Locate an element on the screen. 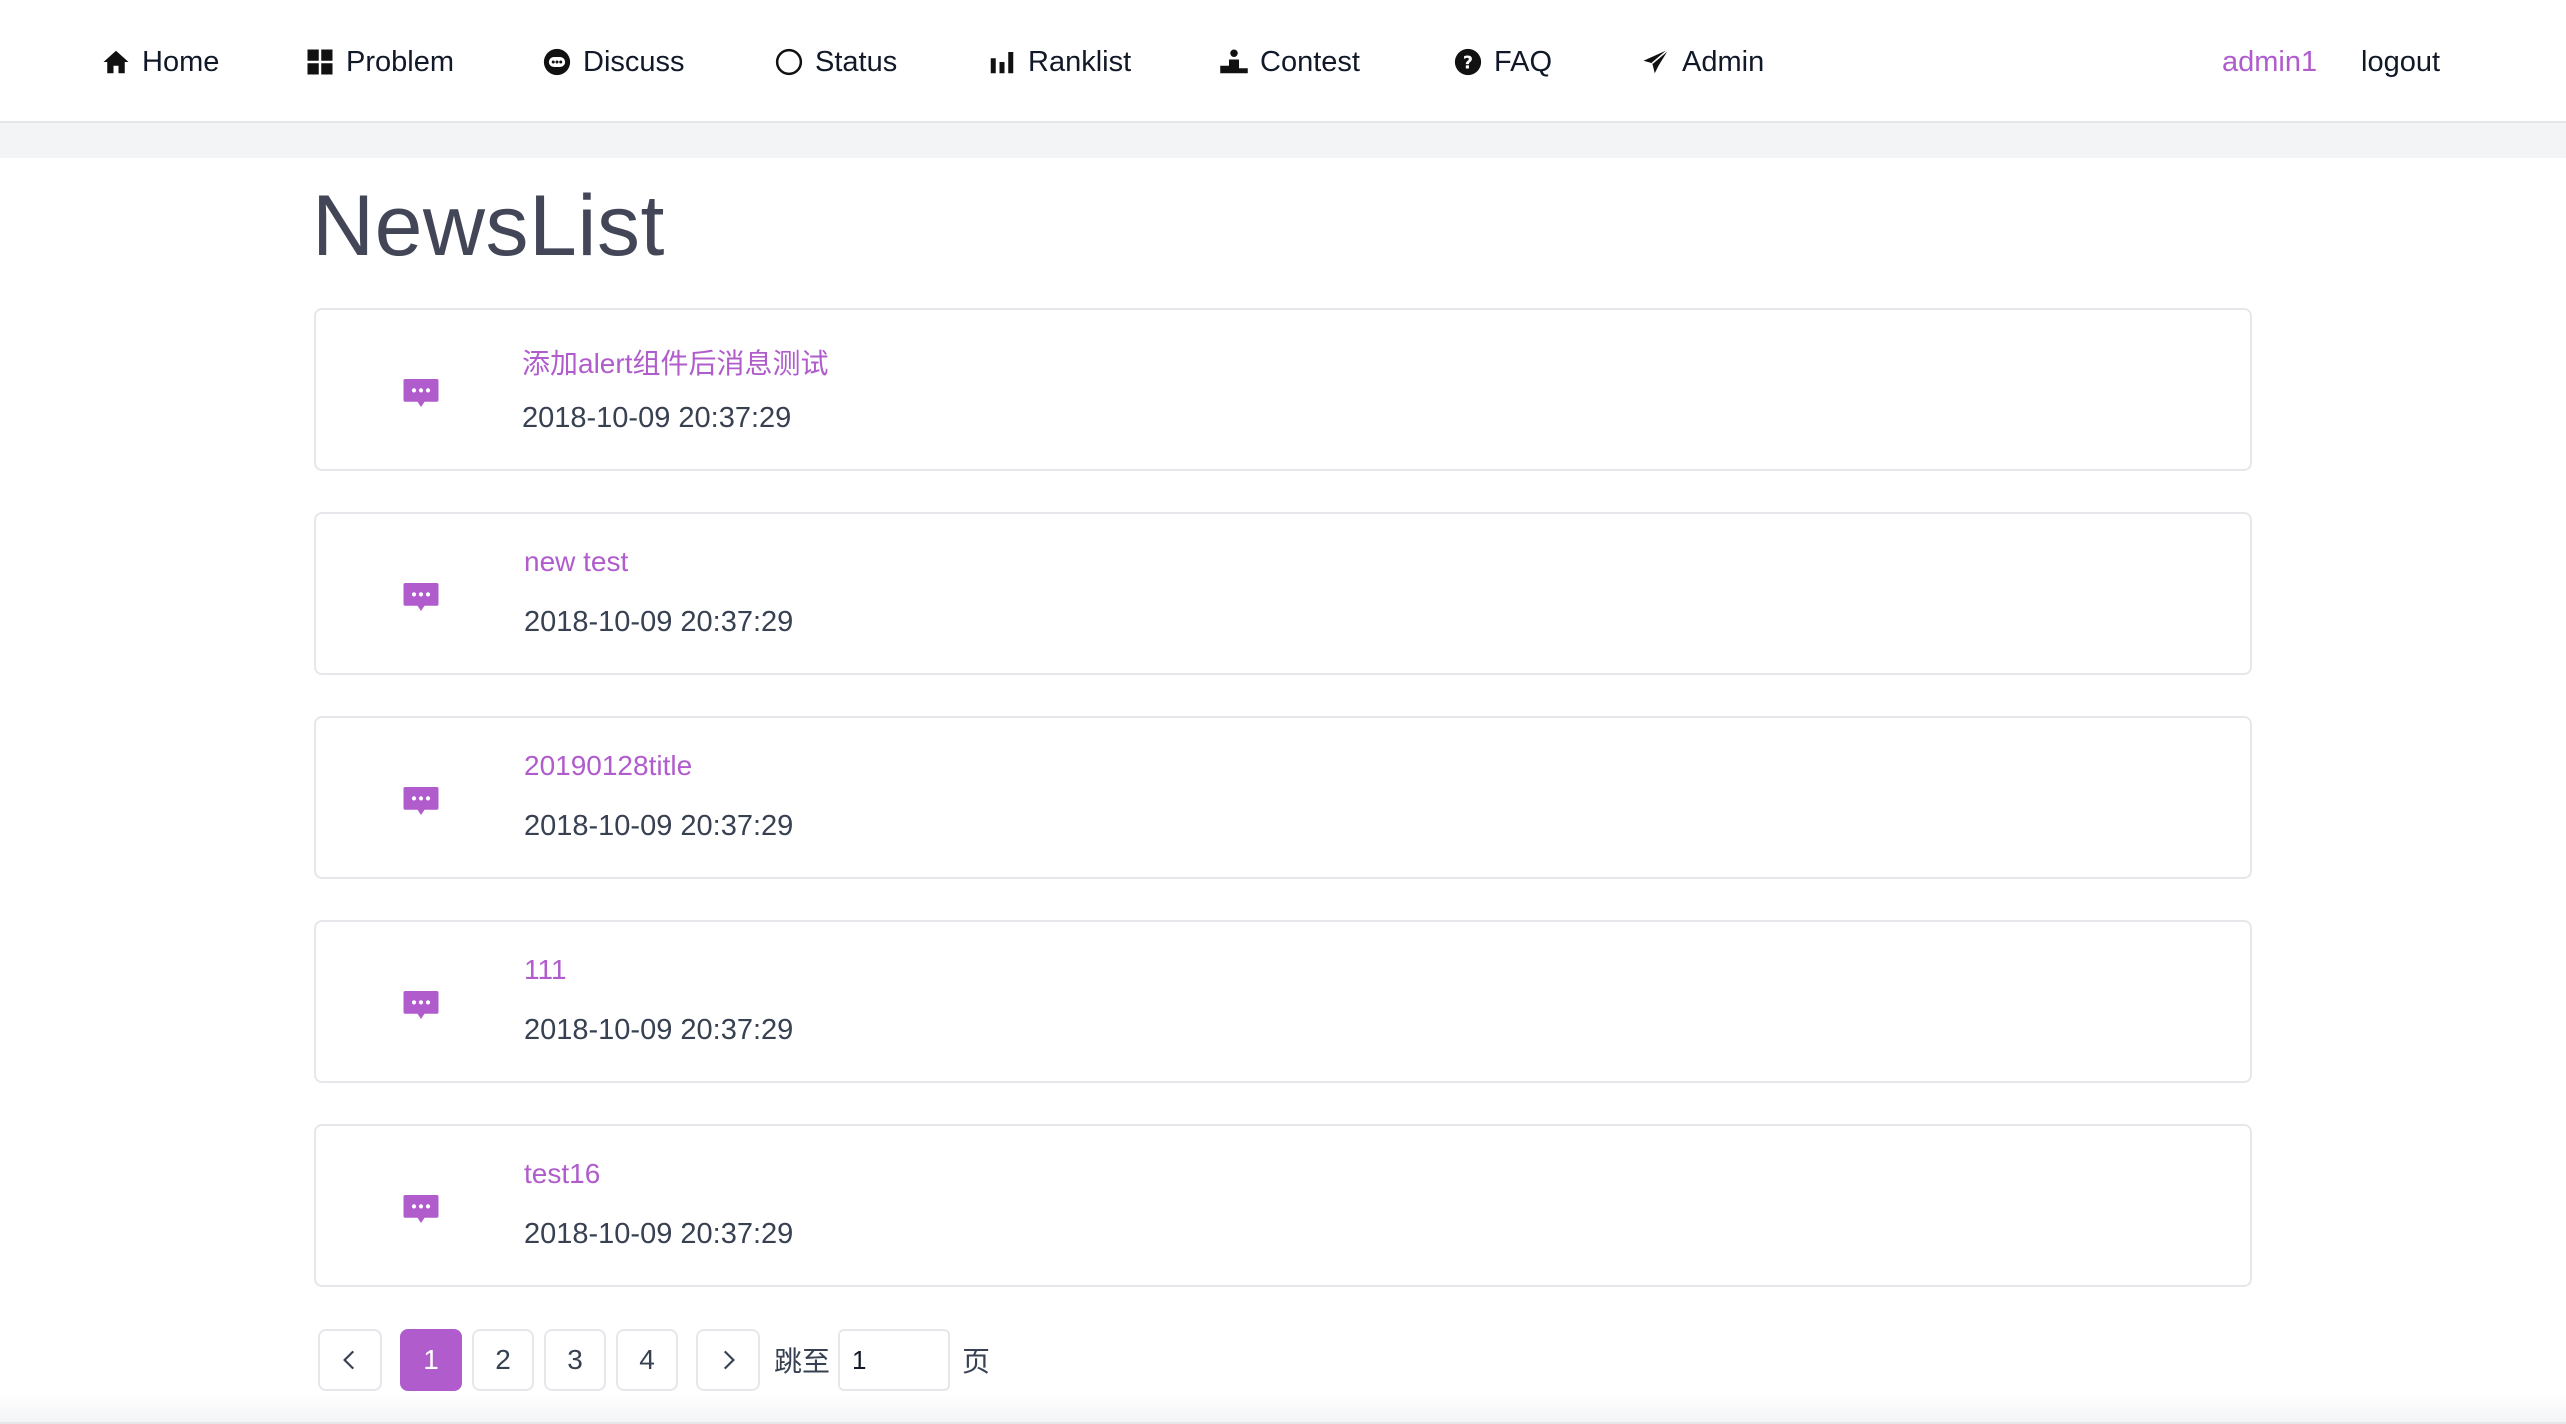 This screenshot has height=1424, width=2566. nav-discuss: Discuss is located at coordinates (613, 62).